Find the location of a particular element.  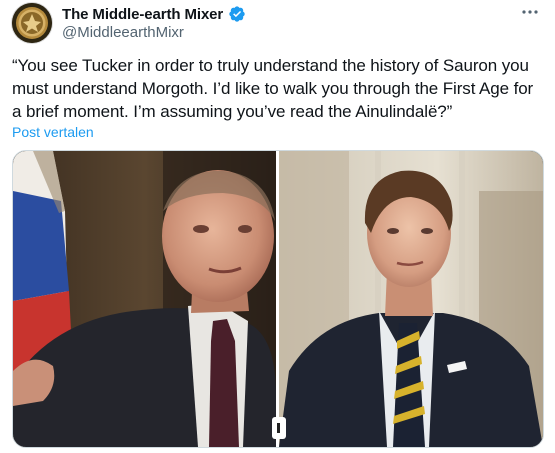

video-timestamp-marker is located at coordinates (279, 428).